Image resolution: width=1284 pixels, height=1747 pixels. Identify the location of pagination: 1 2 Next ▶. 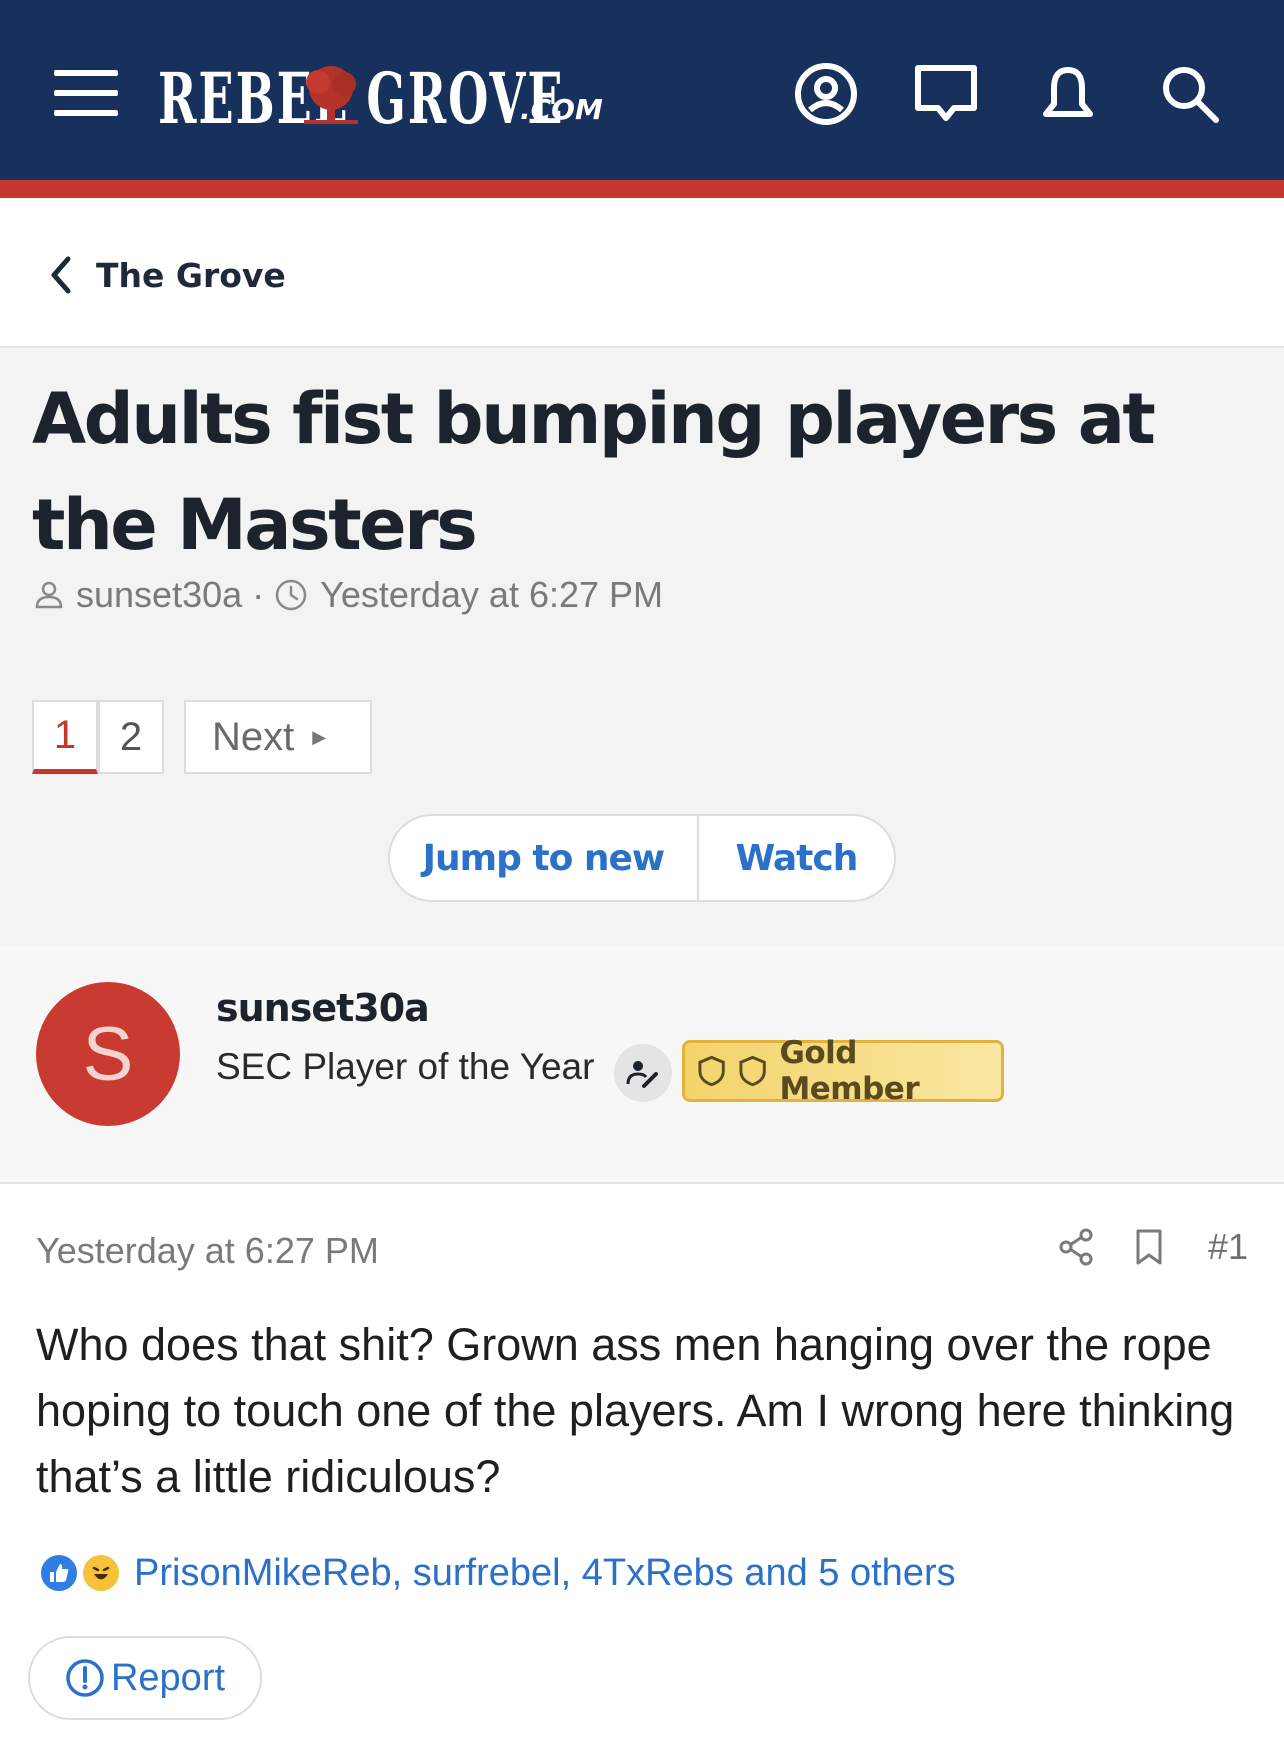
(202, 737).